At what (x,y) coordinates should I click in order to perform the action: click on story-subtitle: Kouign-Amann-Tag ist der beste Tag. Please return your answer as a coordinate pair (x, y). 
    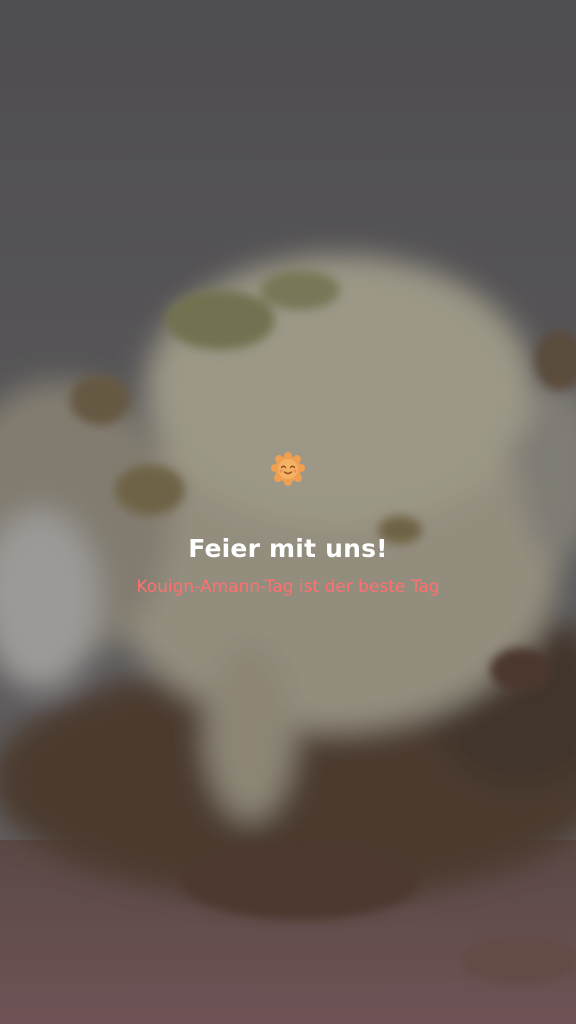
    Looking at the image, I should click on (288, 587).